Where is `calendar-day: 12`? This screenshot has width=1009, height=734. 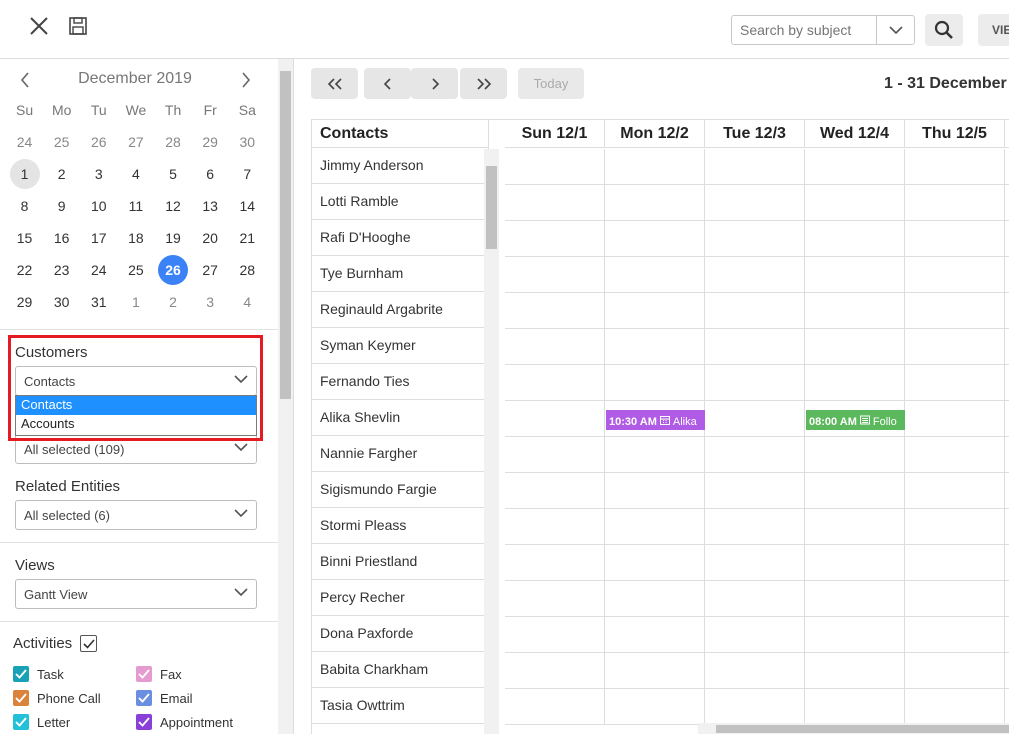
calendar-day: 12 is located at coordinates (173, 206).